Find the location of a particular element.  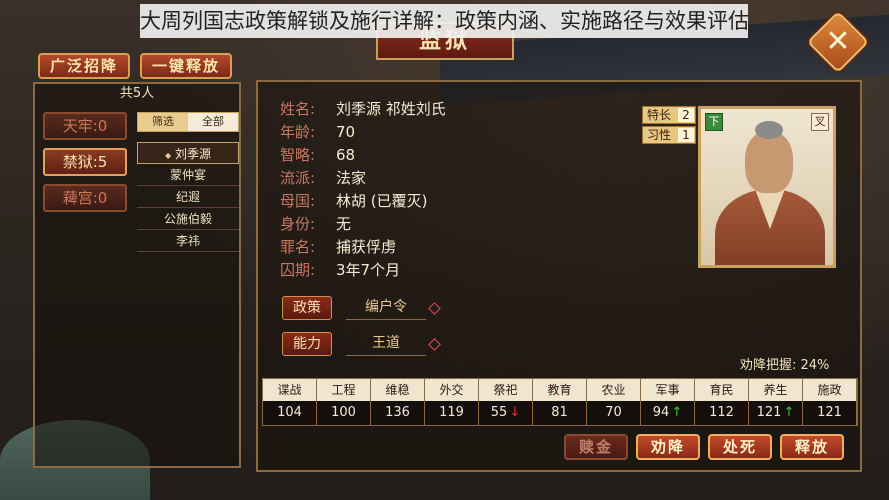

stat-header: 育民 is located at coordinates (722, 390).